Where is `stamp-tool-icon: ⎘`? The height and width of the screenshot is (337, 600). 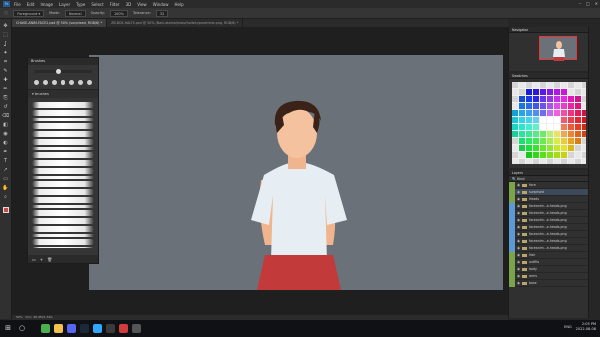 stamp-tool-icon: ⎘ is located at coordinates (5, 98).